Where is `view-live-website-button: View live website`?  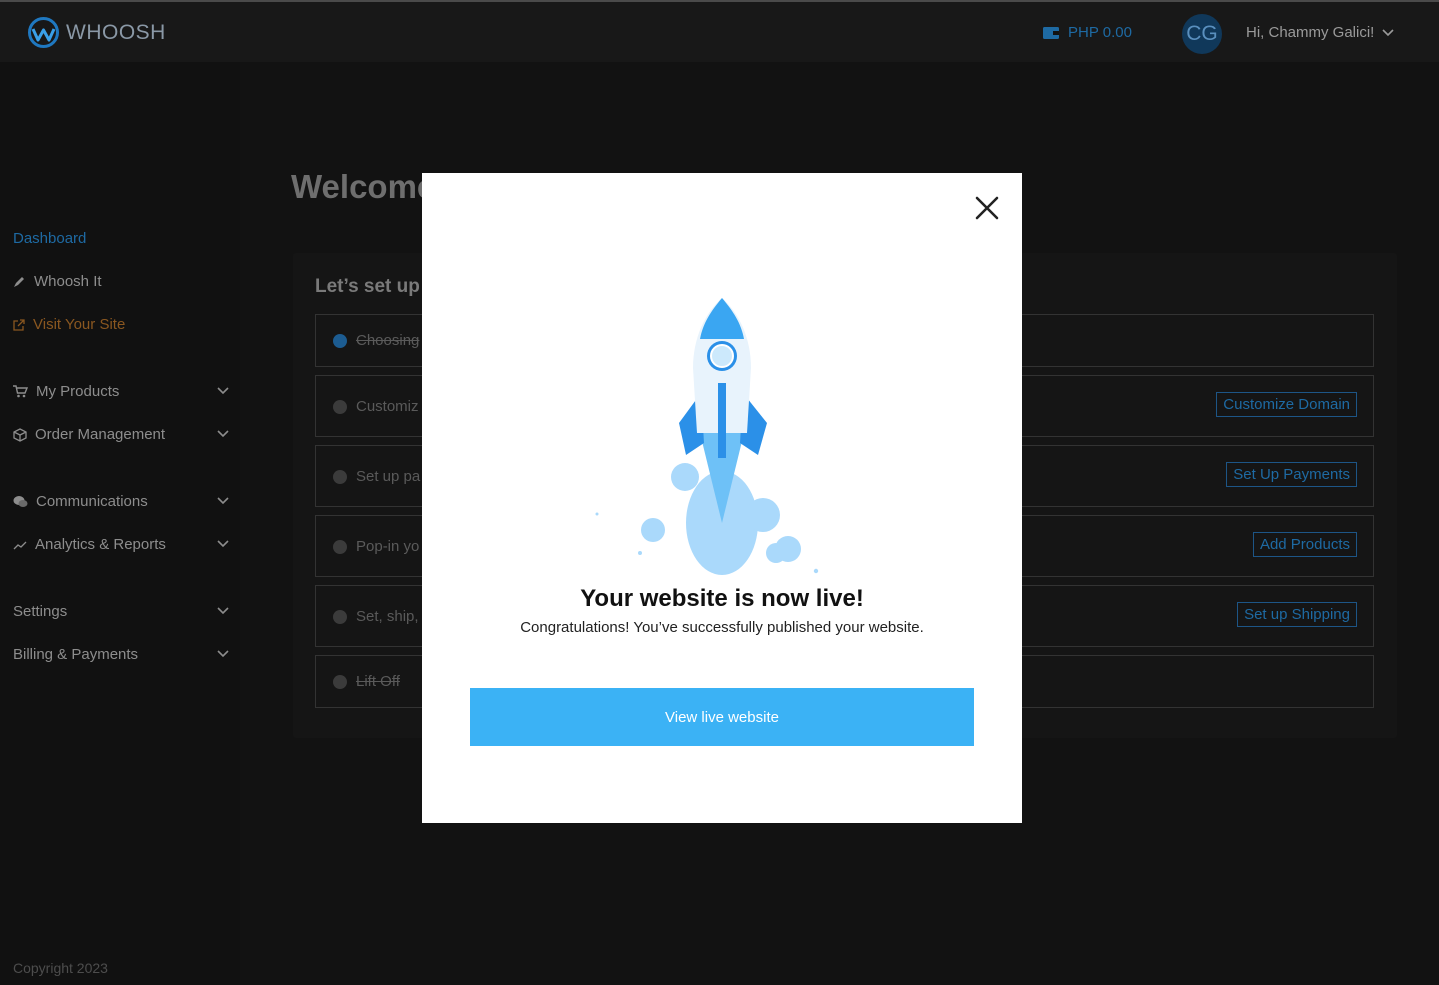 view-live-website-button: View live website is located at coordinates (722, 717).